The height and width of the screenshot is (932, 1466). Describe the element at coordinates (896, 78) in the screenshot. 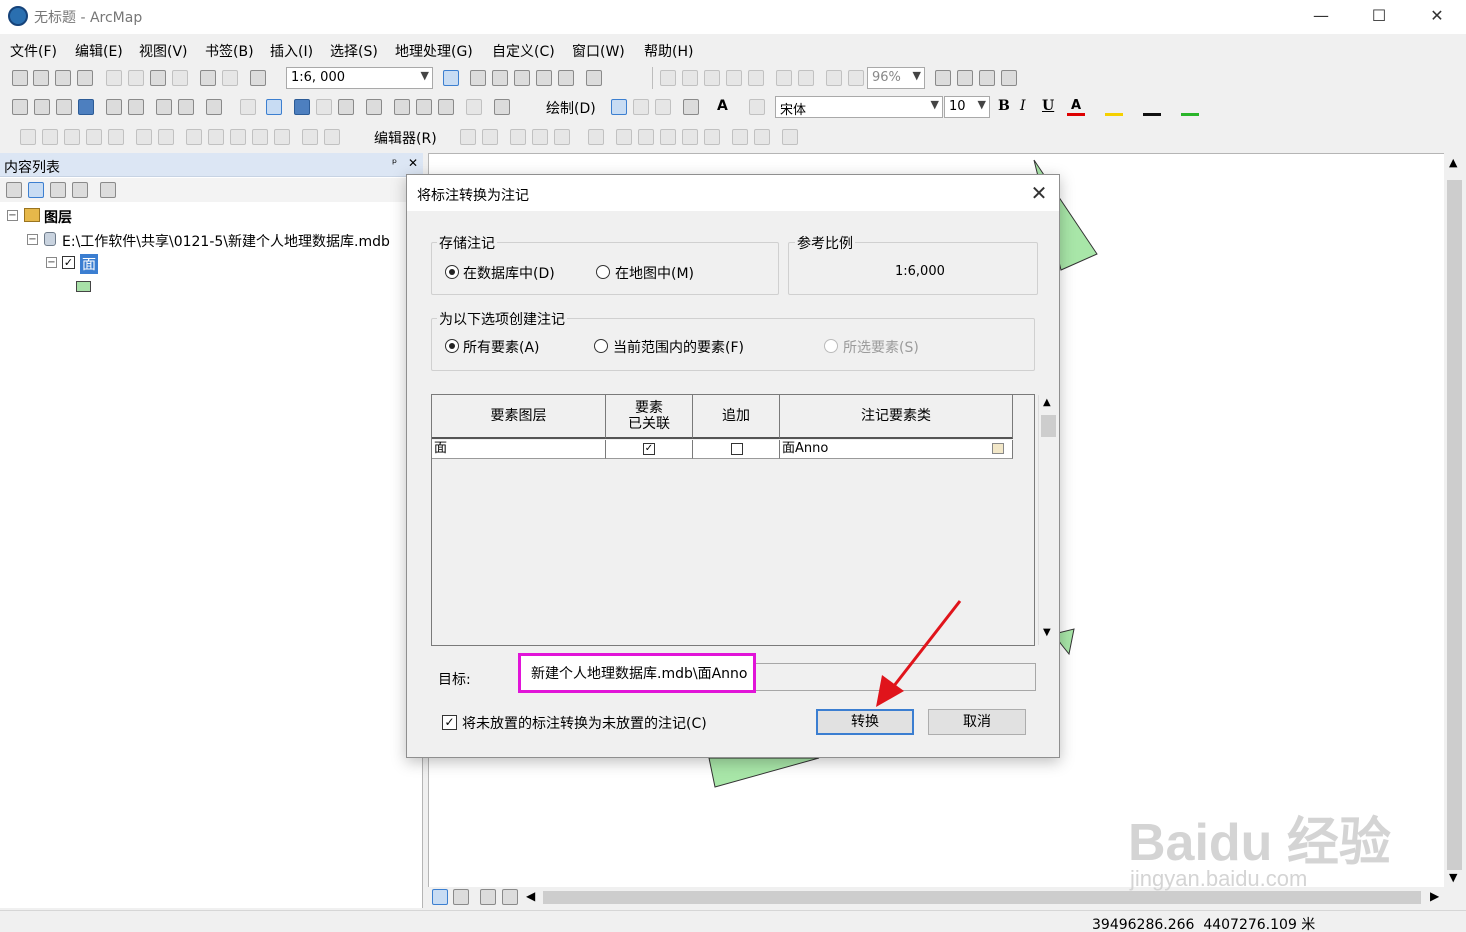

I see `zoom-percent-combo: 96% ▼` at that location.